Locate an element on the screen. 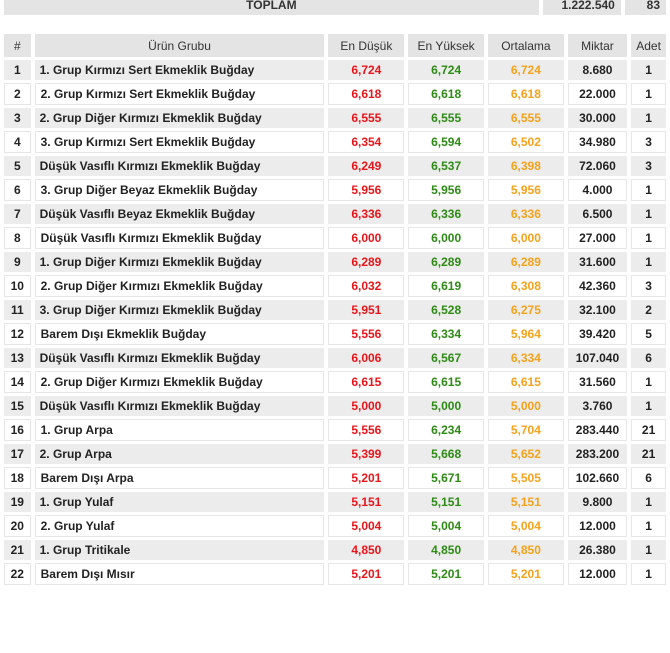  row-product-group: 1. Grup Yulaf is located at coordinates (179, 502).